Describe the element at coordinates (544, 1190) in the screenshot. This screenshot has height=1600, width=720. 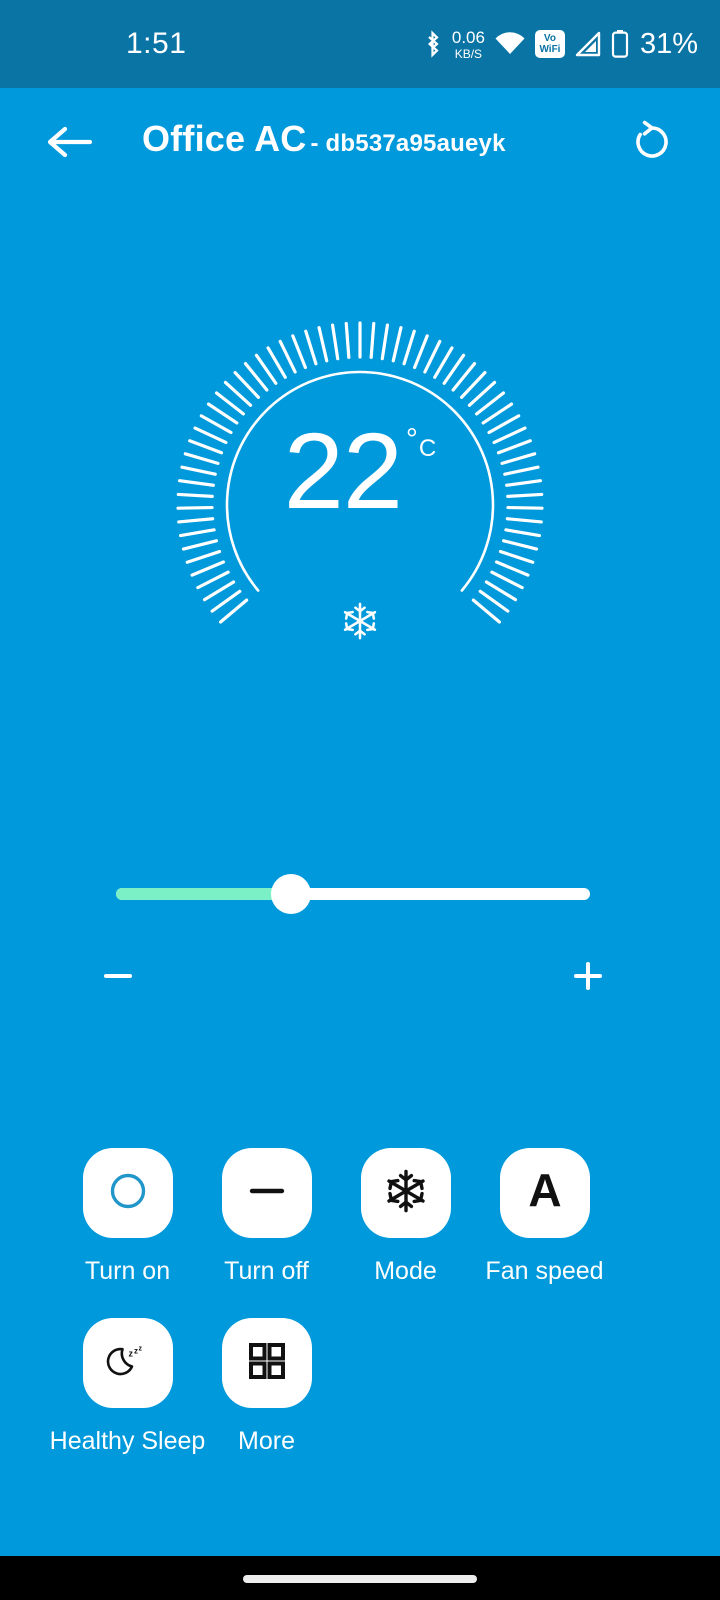
I see `svg-text: A` at that location.